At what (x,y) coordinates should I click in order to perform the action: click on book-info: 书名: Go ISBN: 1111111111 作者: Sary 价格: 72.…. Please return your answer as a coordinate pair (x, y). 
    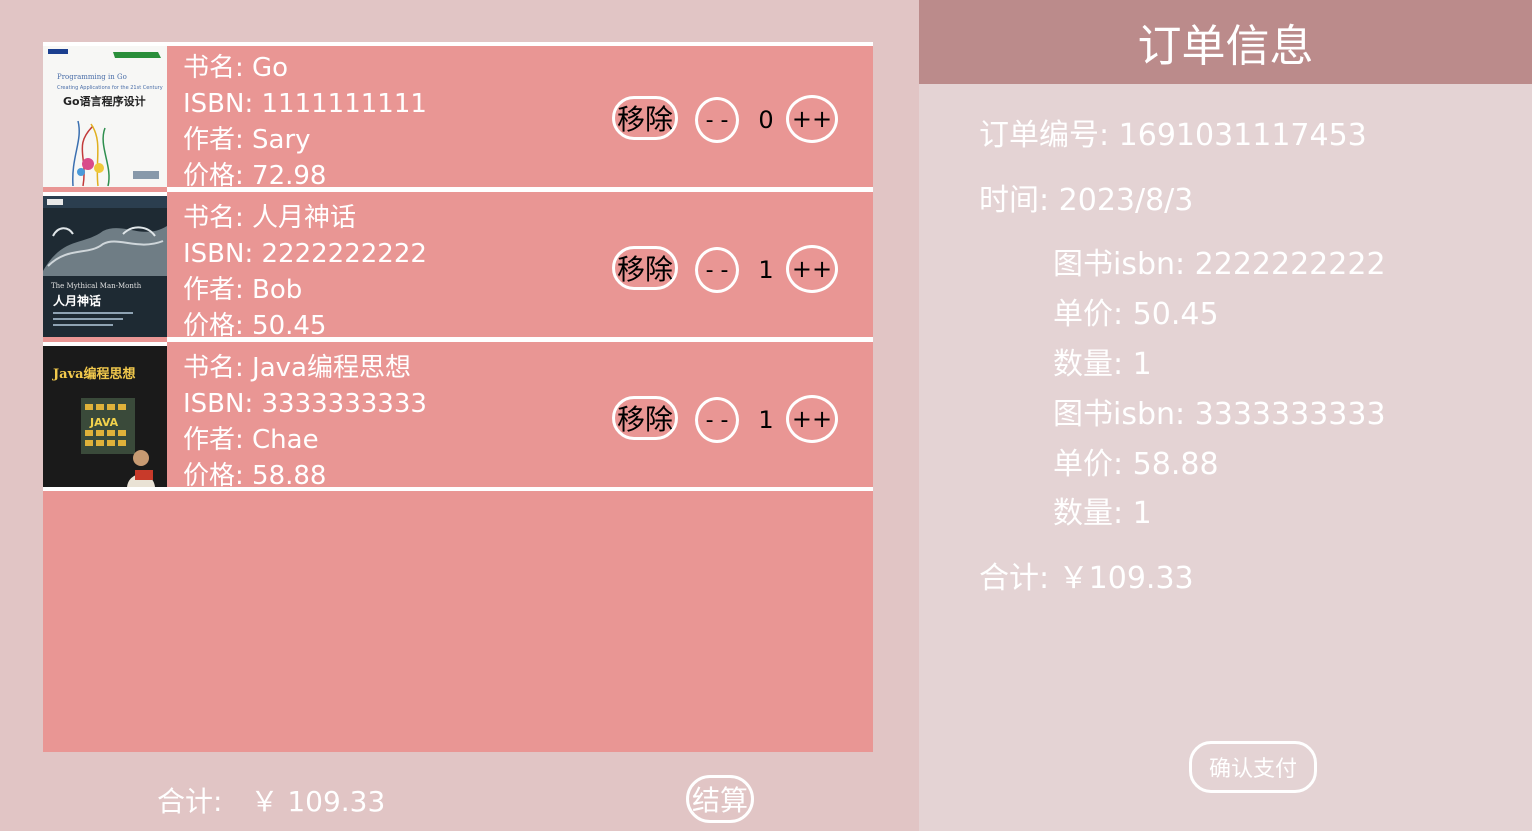
    Looking at the image, I should click on (305, 122).